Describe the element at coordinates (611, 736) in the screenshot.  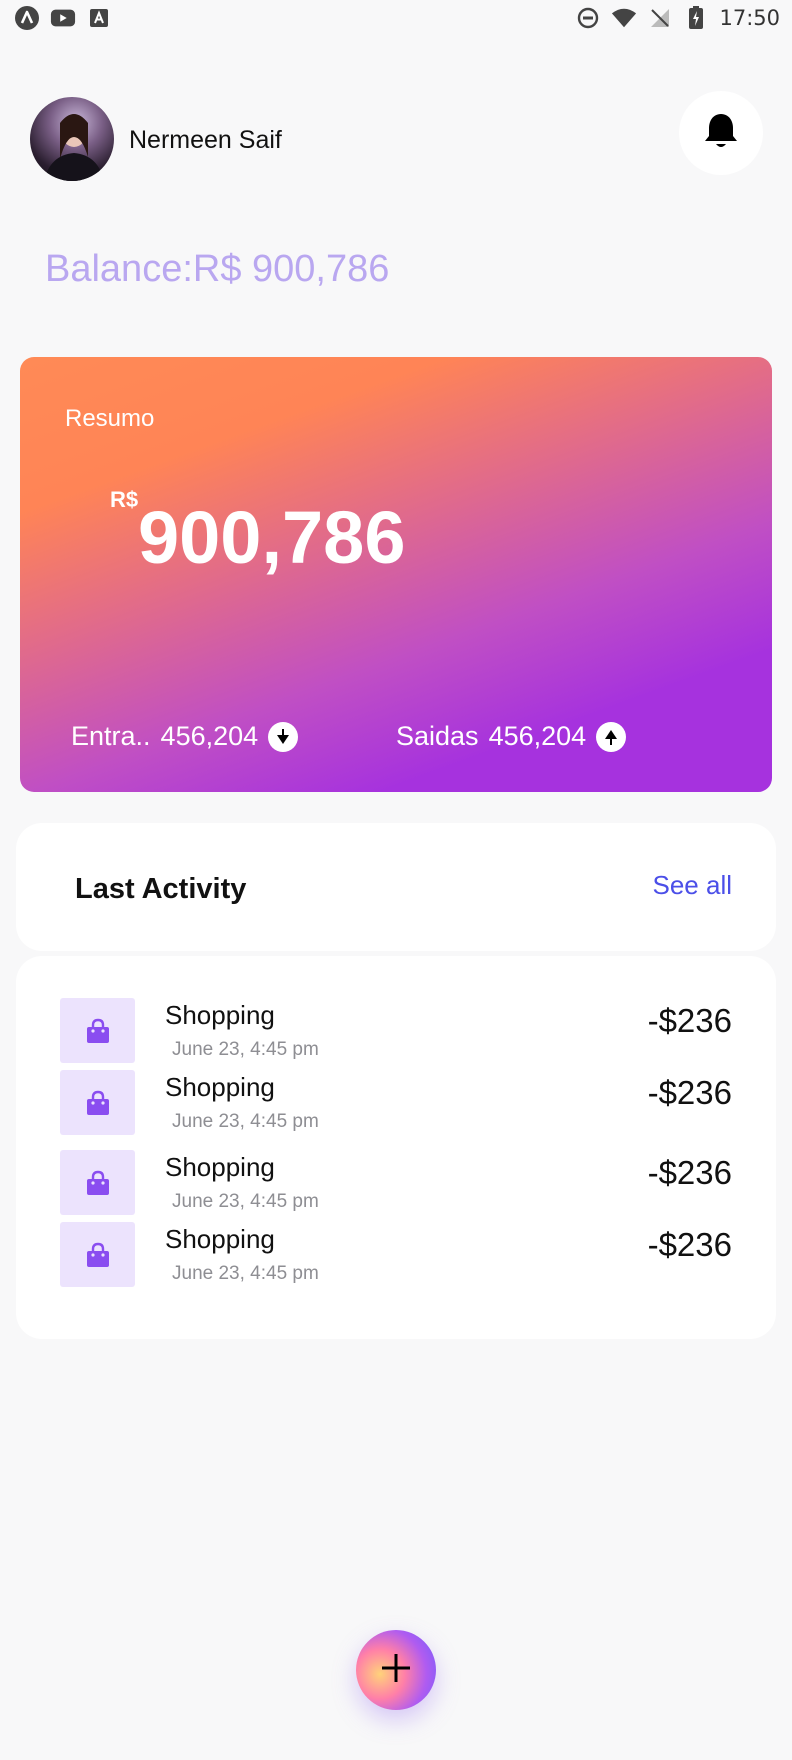
I see `arrow-up-icon` at that location.